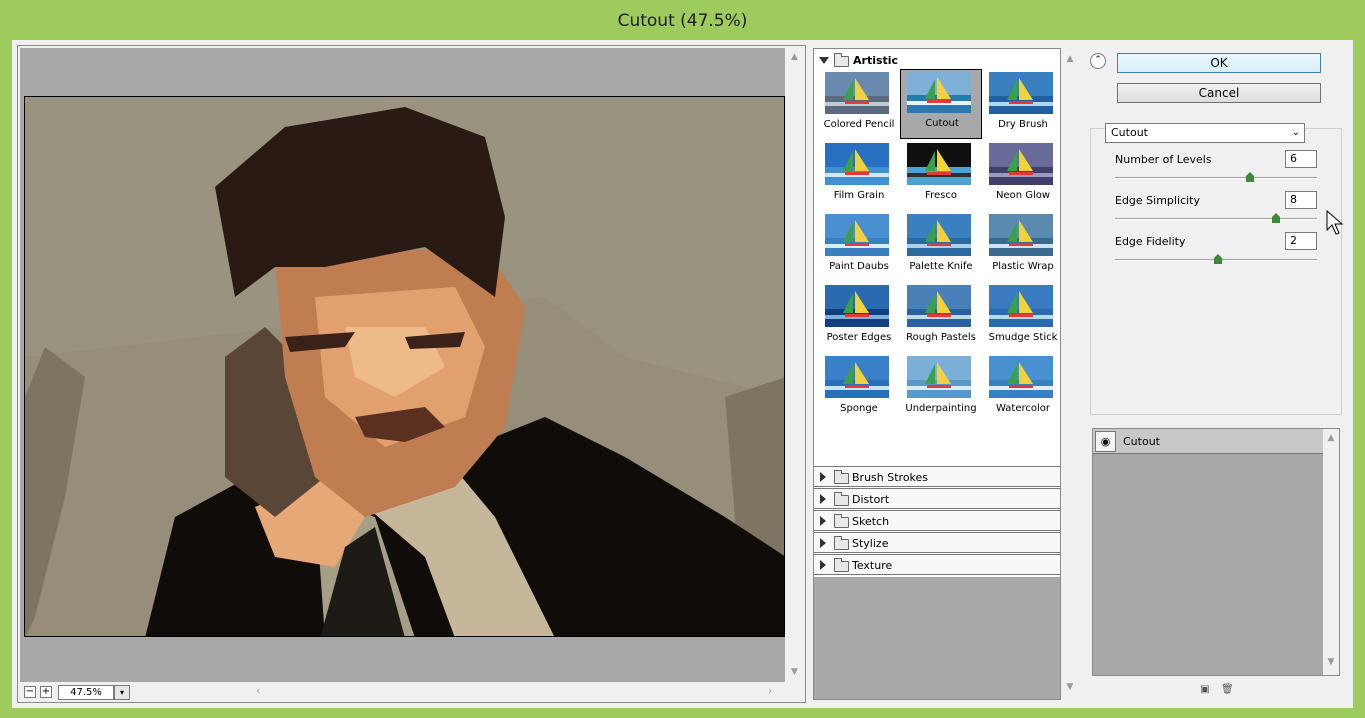  I want to click on filter-thumb: Paint Daubs, so click(859, 248).